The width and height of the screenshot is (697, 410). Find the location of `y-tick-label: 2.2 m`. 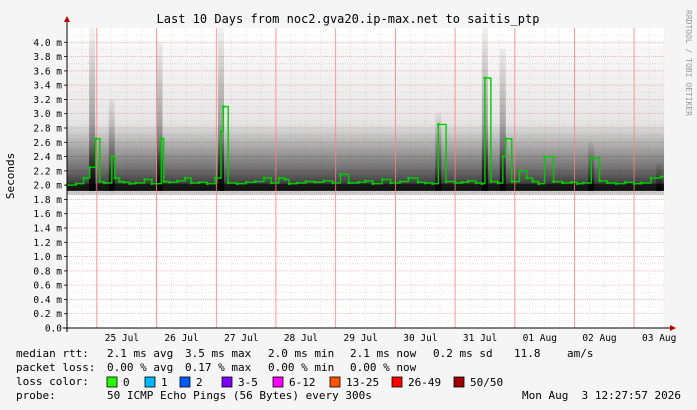

y-tick-label: 2.2 m is located at coordinates (47, 171).